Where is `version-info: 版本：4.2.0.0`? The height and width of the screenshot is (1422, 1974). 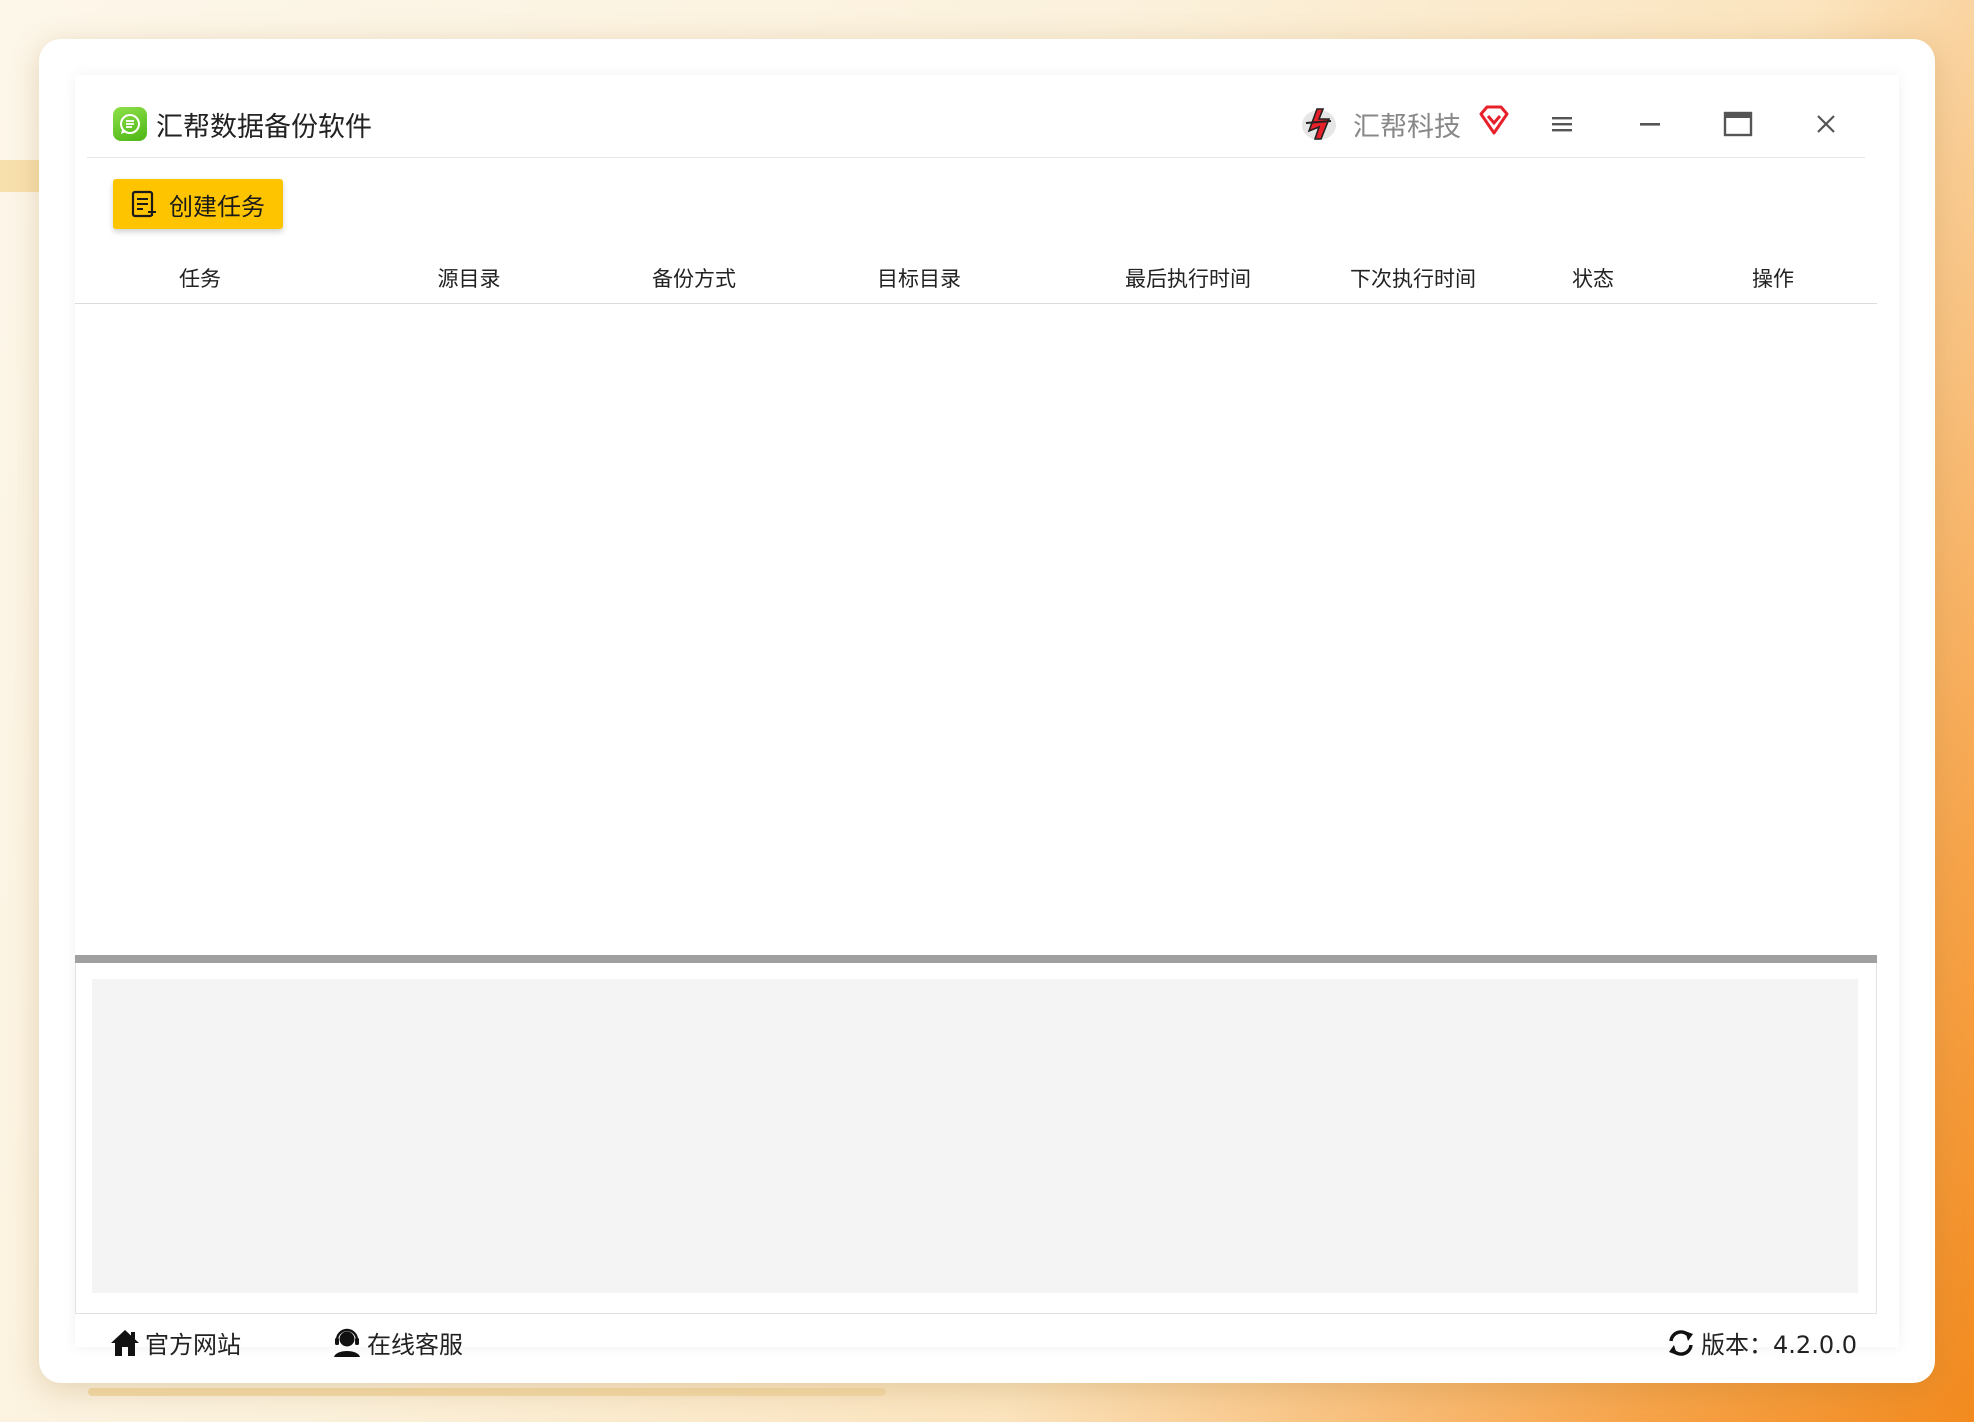 version-info: 版本：4.2.0.0 is located at coordinates (1761, 1342).